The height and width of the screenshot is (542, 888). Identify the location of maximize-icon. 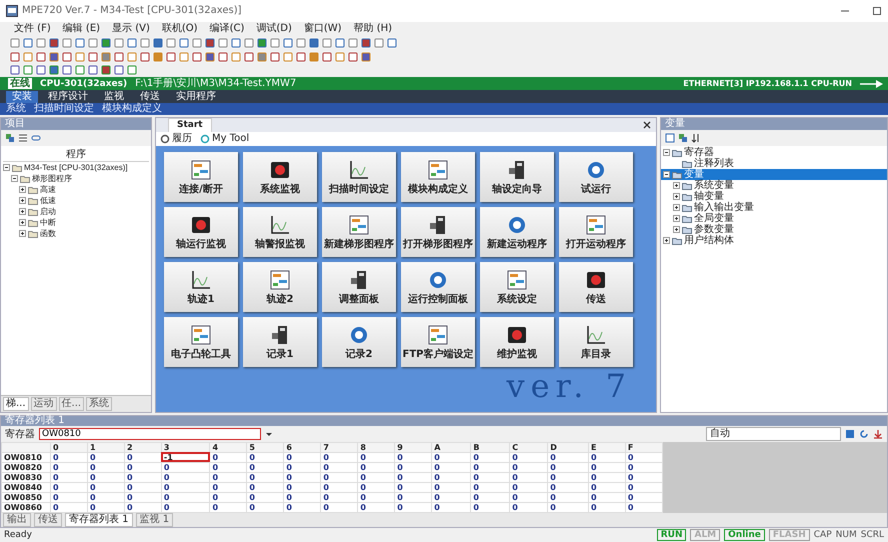
(877, 11).